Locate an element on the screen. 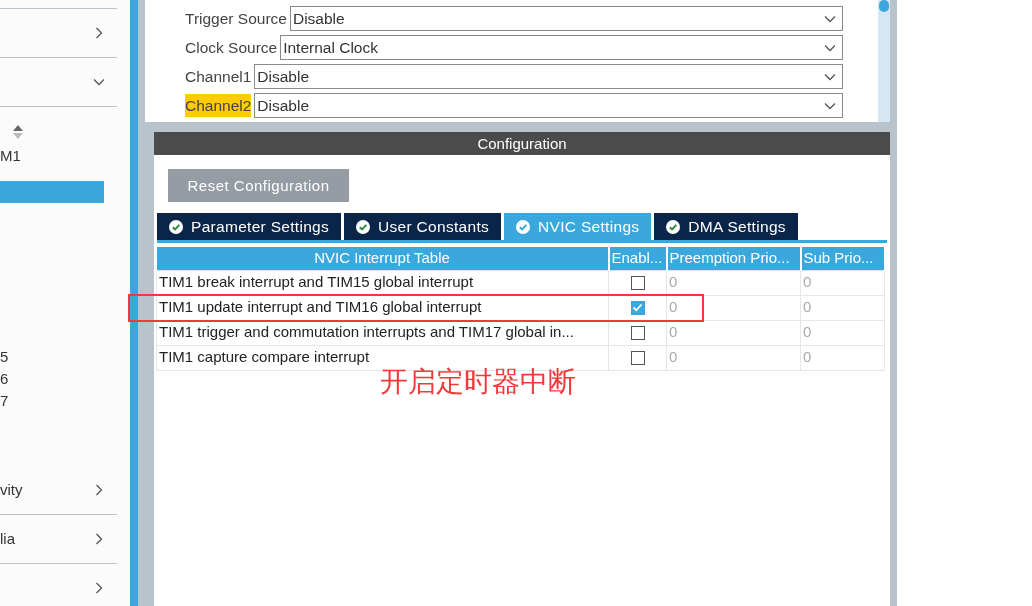  dropdown-field: Internal Clock is located at coordinates (561, 47).